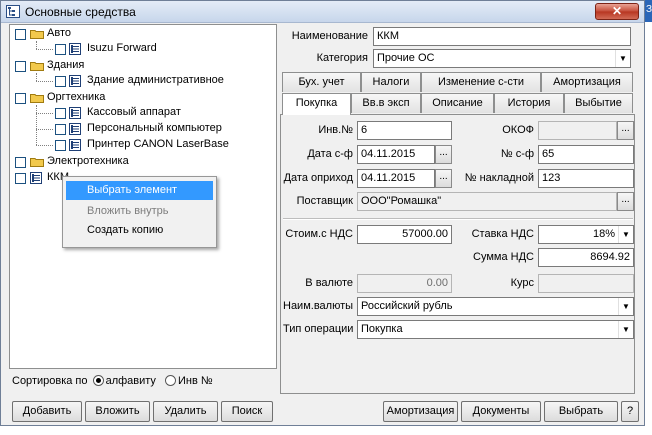 The width and height of the screenshot is (652, 435). Describe the element at coordinates (586, 178) in the screenshot. I see `waybill-input: 123` at that location.